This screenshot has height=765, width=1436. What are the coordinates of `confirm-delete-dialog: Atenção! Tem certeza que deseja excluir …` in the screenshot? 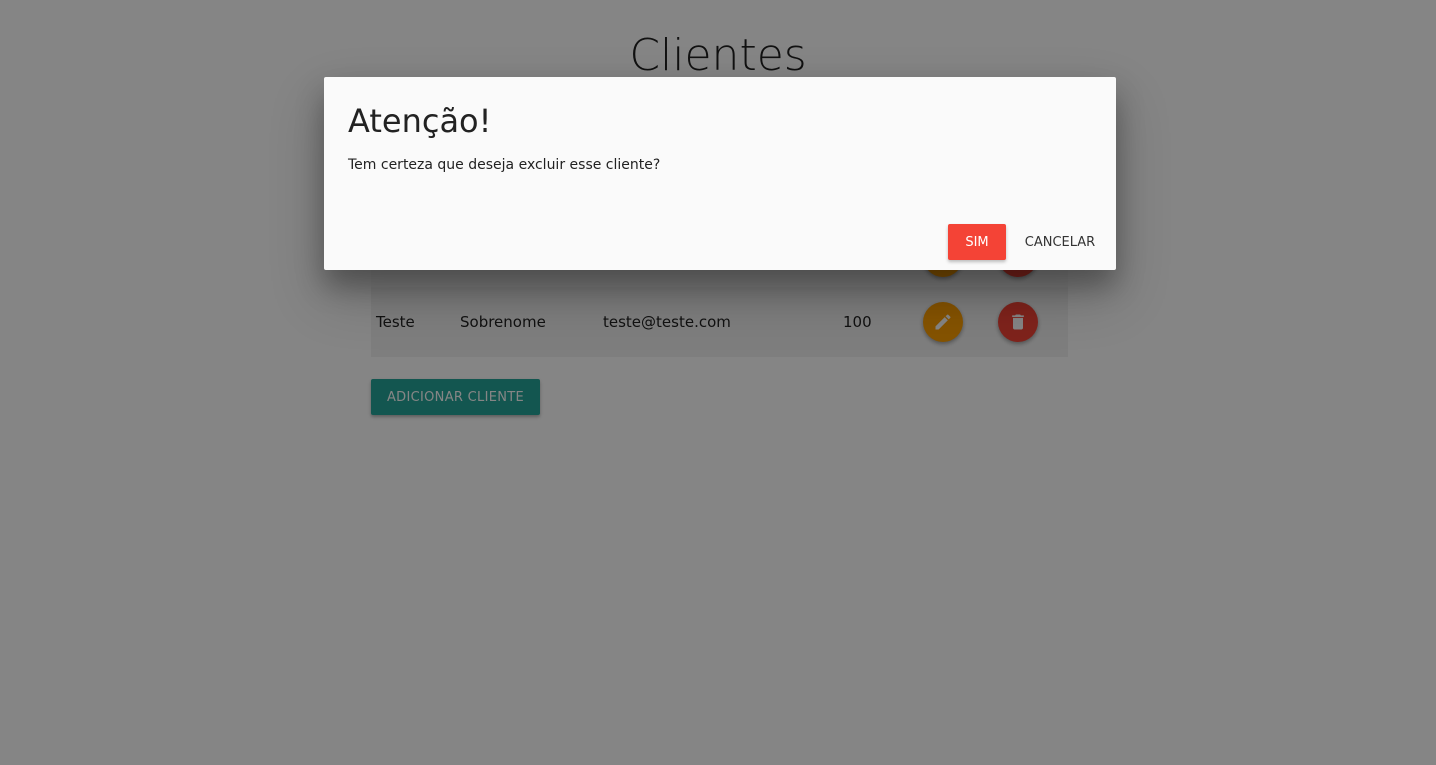 It's located at (720, 173).